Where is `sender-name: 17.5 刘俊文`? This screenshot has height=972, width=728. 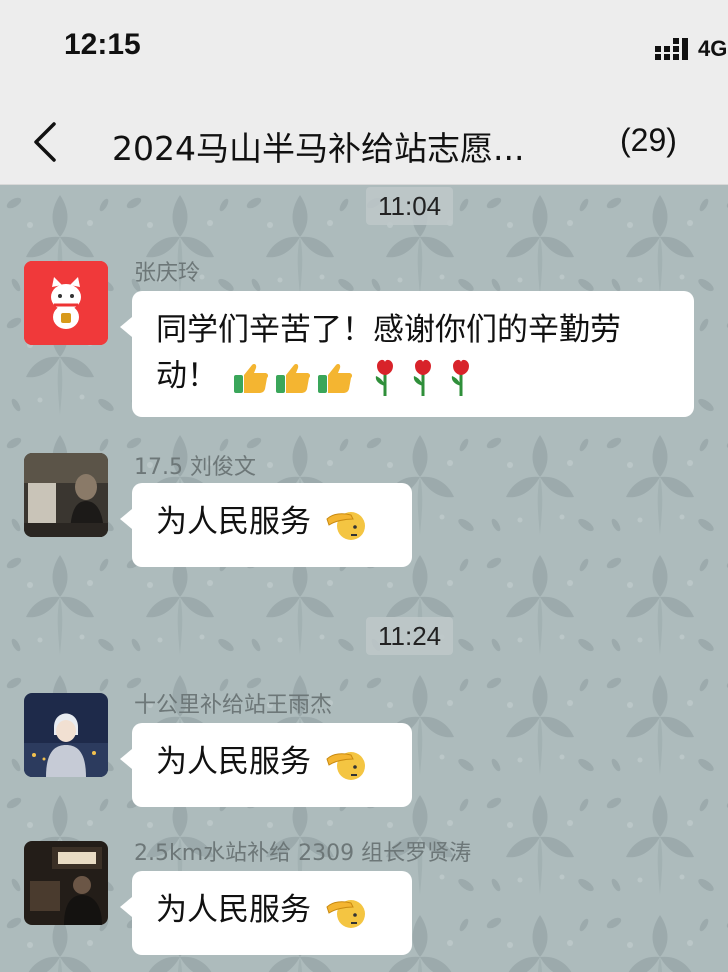
sender-name: 17.5 刘俊文 is located at coordinates (195, 467).